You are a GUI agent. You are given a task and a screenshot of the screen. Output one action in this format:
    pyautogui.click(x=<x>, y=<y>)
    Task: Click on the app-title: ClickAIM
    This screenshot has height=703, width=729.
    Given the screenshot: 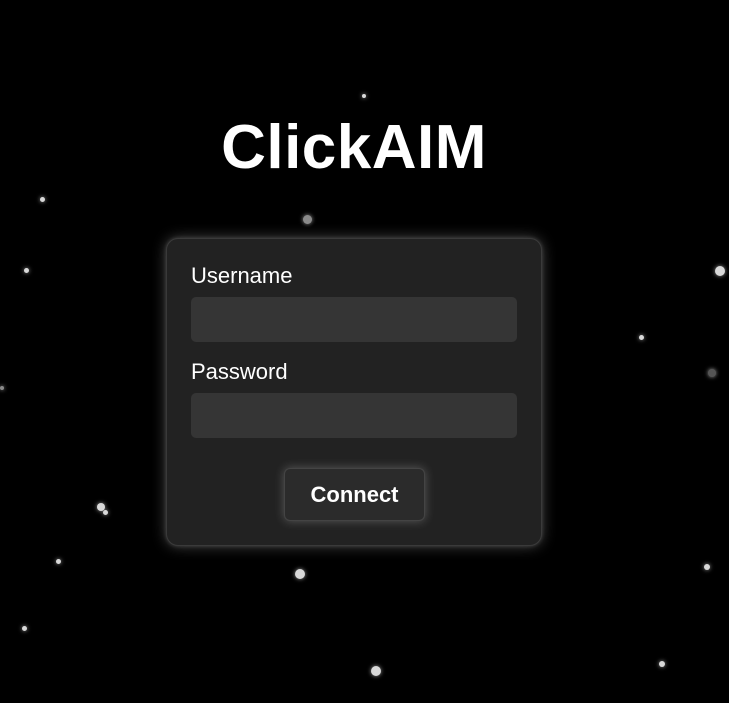 What is the action you would take?
    pyautogui.click(x=354, y=147)
    